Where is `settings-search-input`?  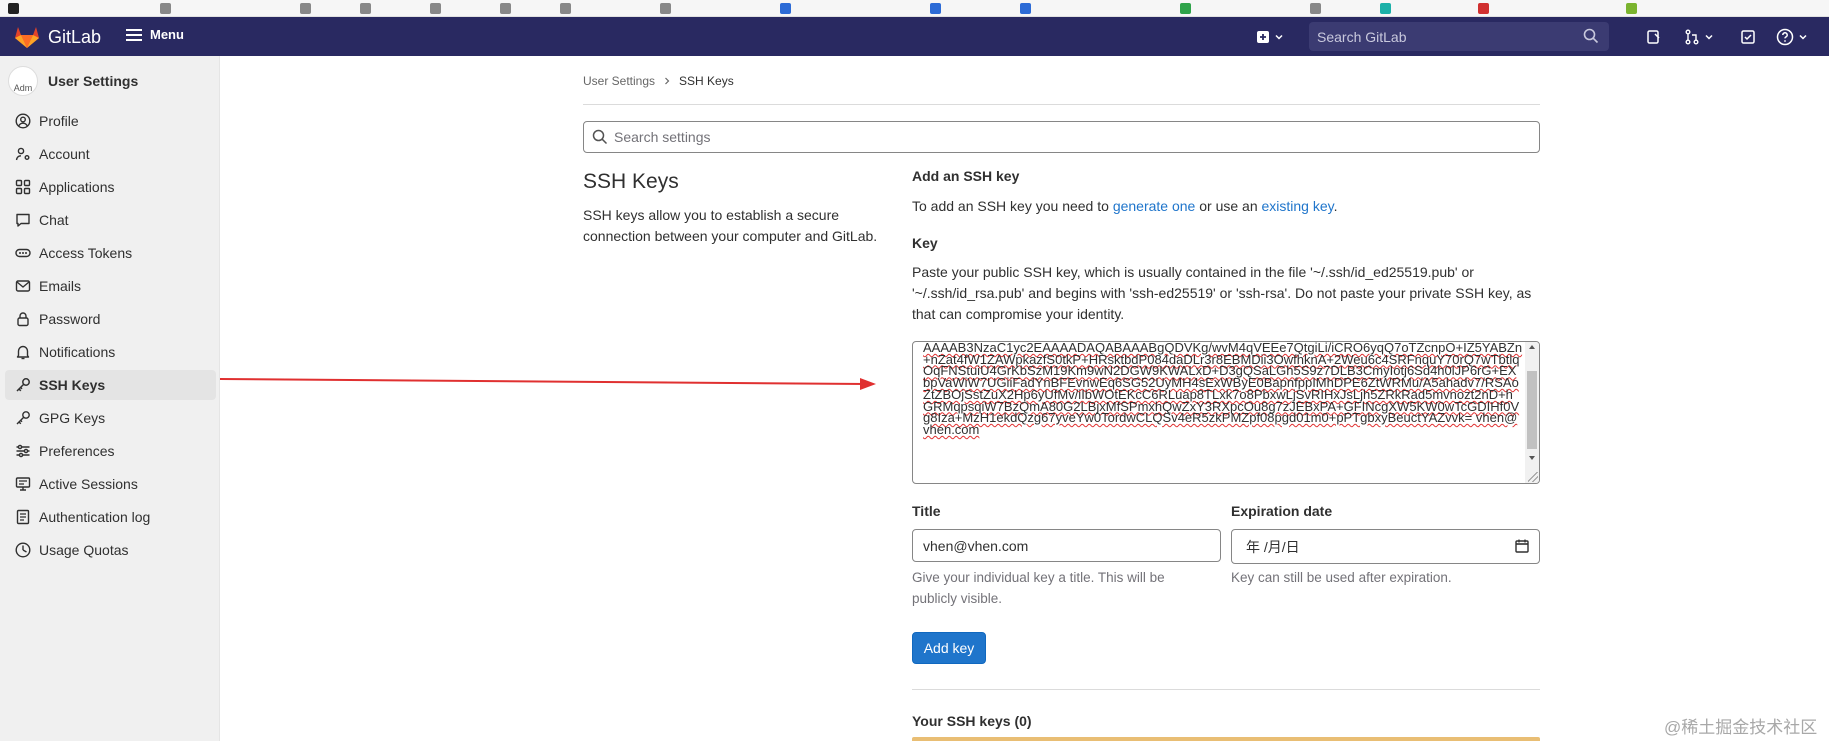
settings-search-input is located at coordinates (1064, 137).